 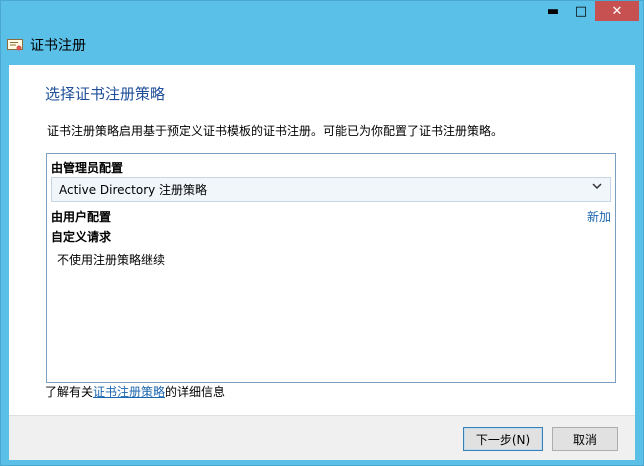 What do you see at coordinates (597, 187) in the screenshot?
I see `chevron-down-icon` at bounding box center [597, 187].